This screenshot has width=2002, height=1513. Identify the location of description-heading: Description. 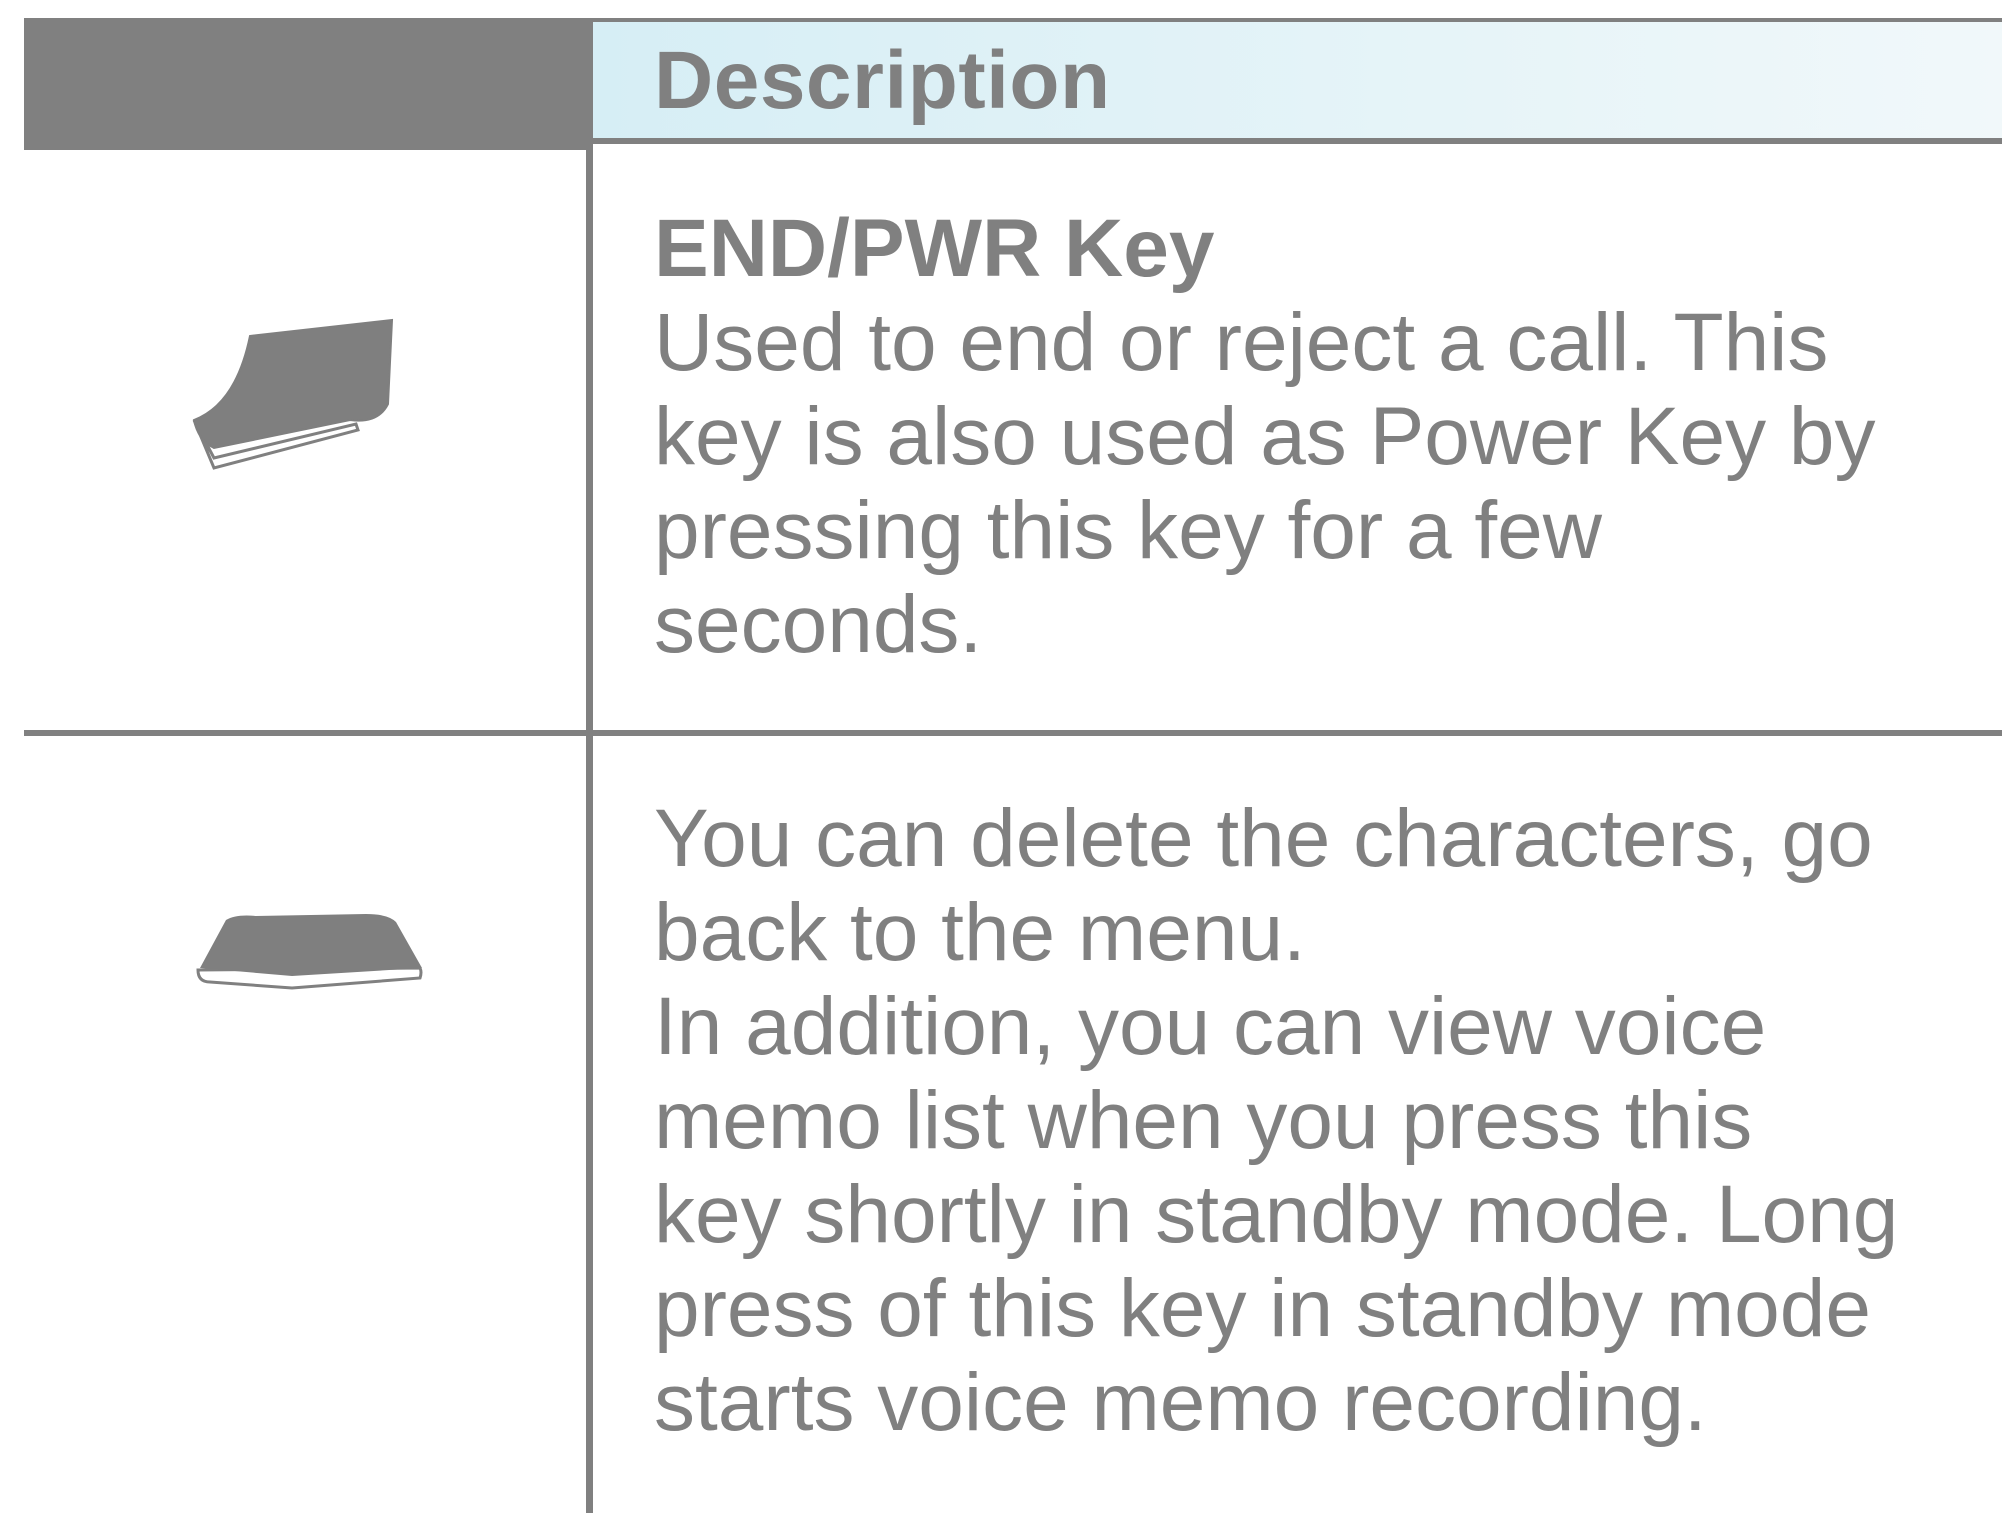
(882, 80).